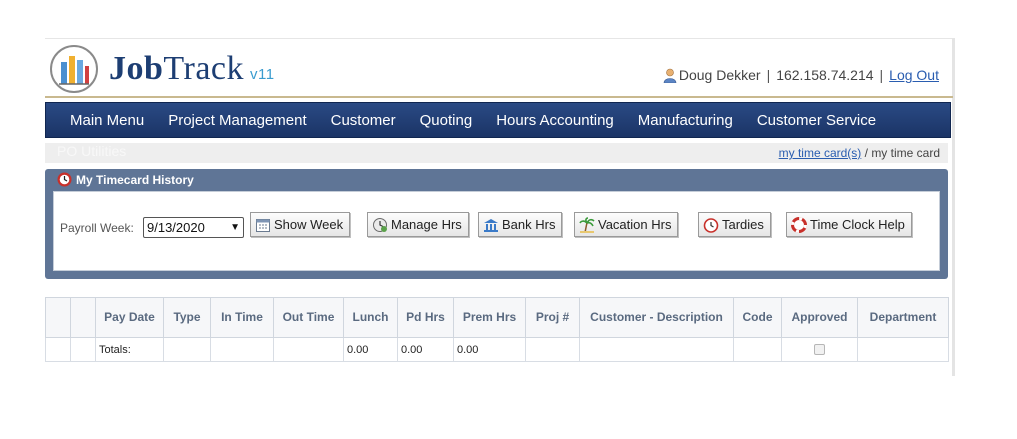 This screenshot has height=439, width=1017. I want to click on alarm-clock-icon, so click(711, 225).